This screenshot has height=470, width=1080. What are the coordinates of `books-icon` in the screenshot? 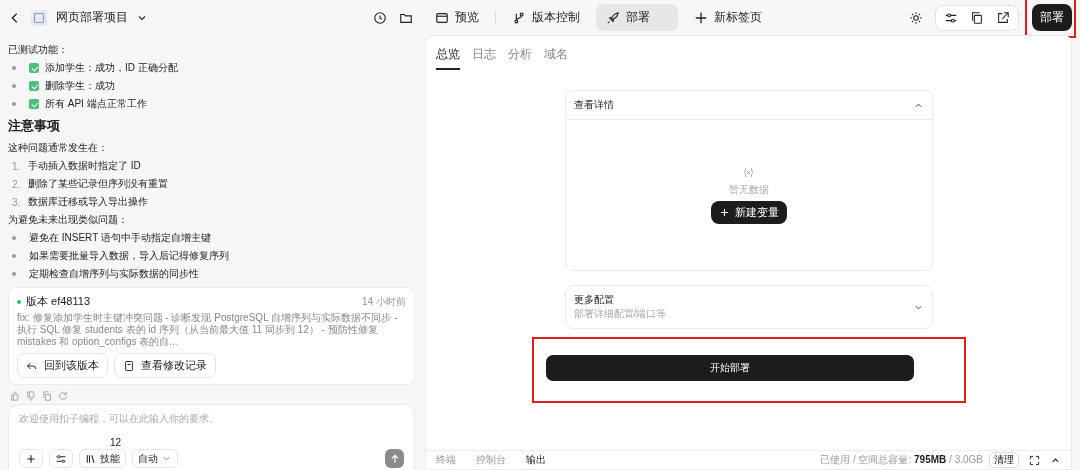 It's located at (91, 458).